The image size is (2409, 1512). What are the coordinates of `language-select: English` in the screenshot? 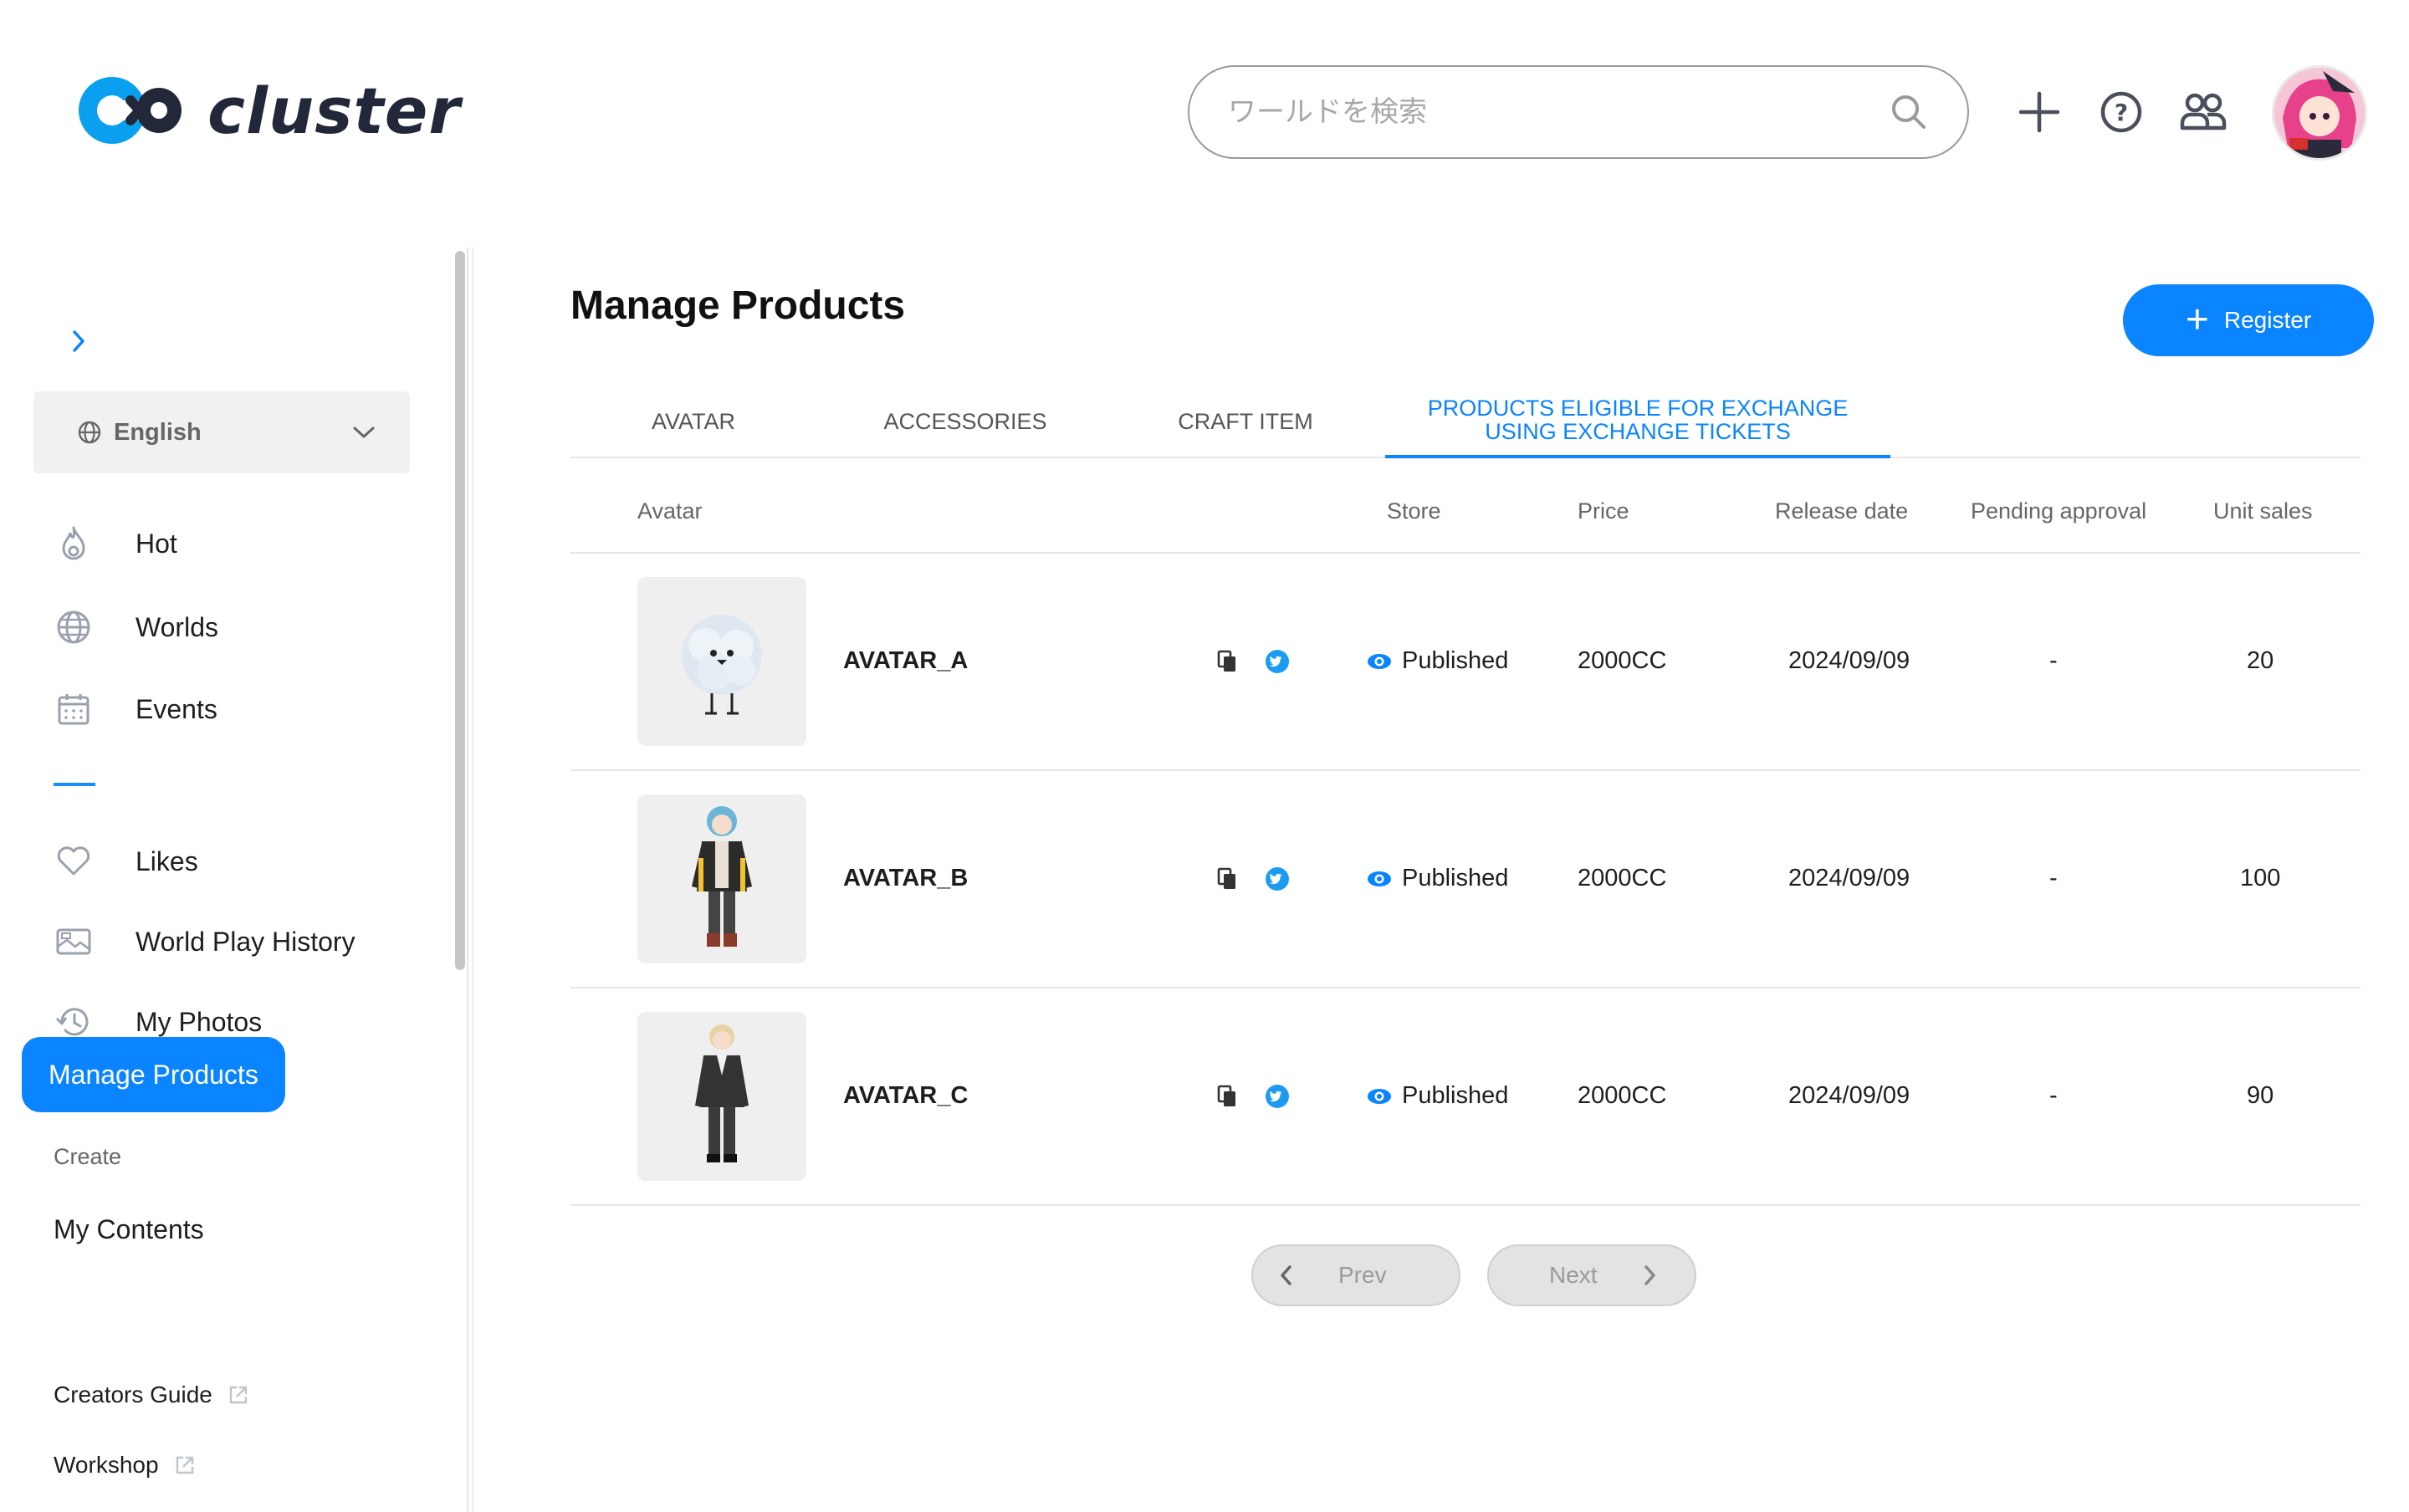 It's located at (221, 432).